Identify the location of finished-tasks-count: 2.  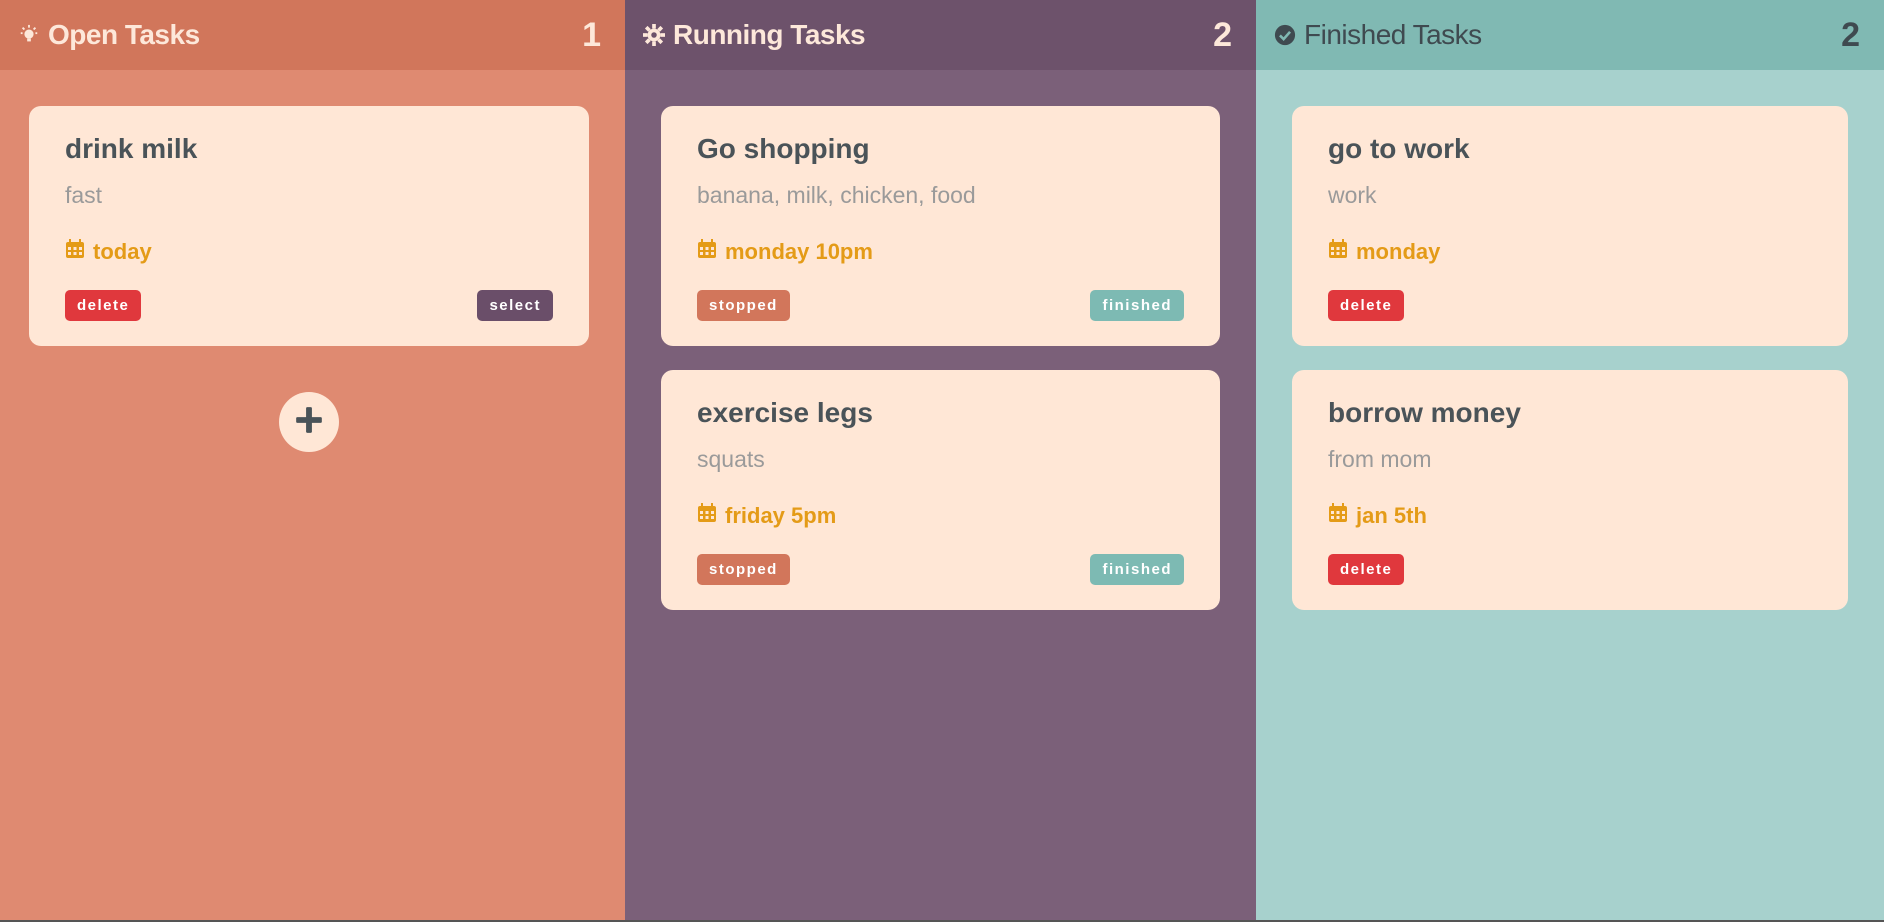
(1850, 34).